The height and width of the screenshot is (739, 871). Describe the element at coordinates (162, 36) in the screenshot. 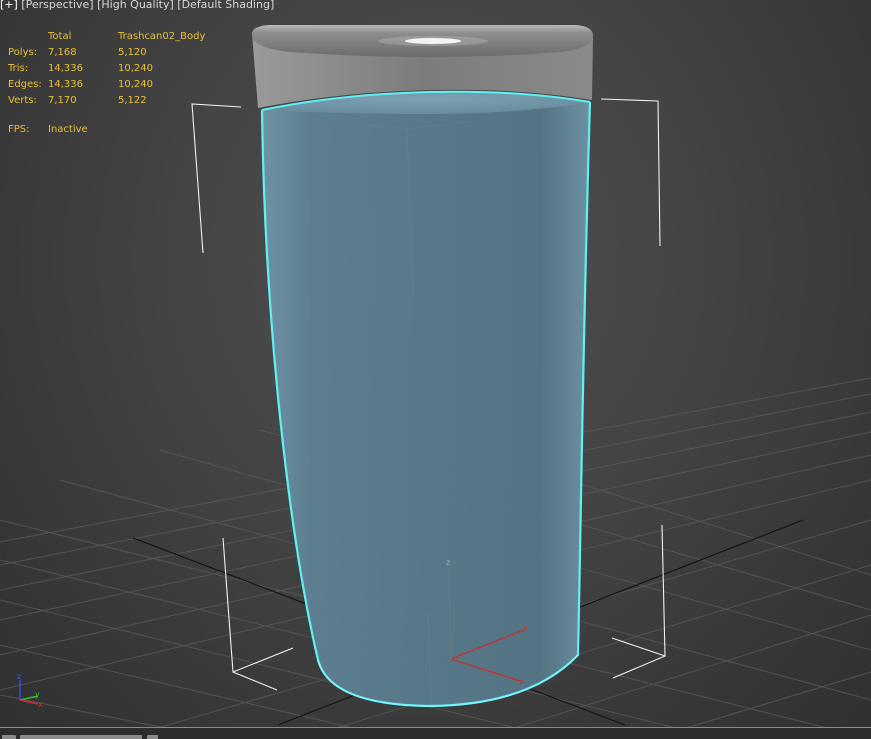

I see `stats-header-object: Trashcan02_Body` at that location.